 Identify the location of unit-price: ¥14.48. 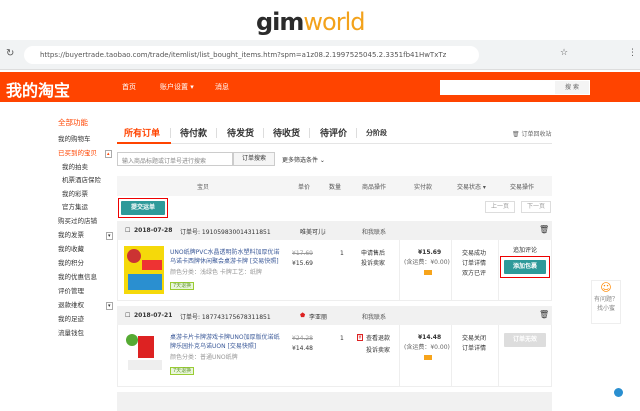
(302, 348).